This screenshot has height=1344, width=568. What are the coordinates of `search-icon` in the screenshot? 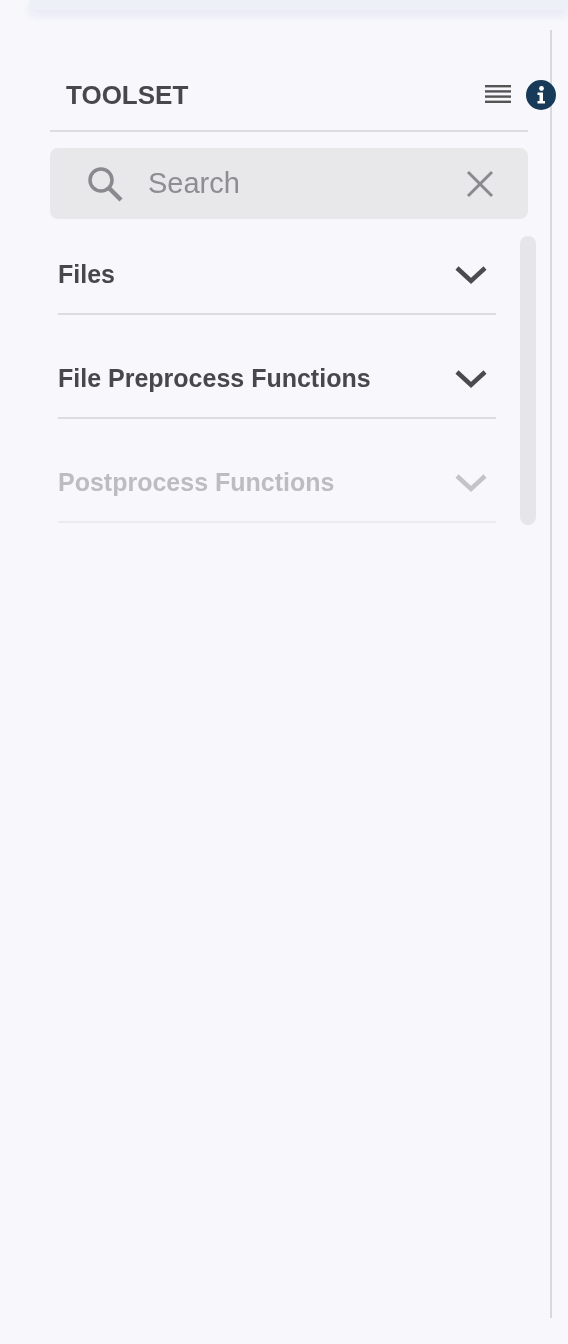 It's located at (105, 183).